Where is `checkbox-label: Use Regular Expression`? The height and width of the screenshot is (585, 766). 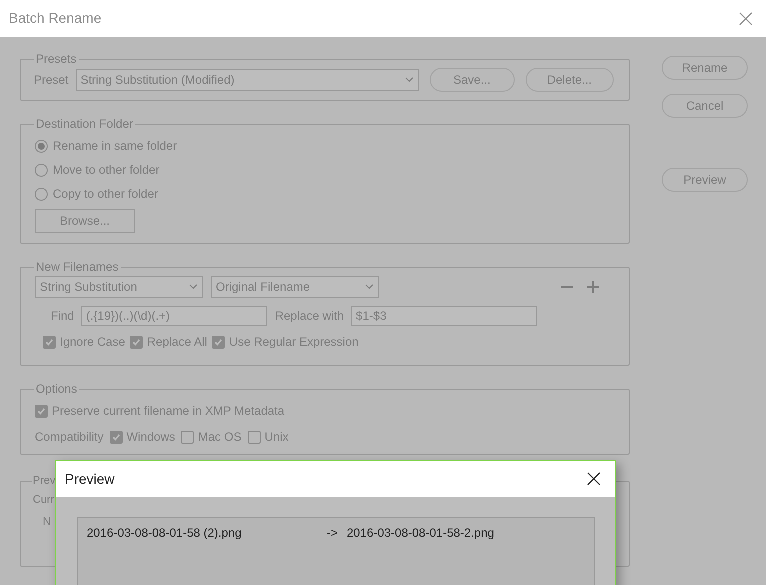 checkbox-label: Use Regular Expression is located at coordinates (294, 342).